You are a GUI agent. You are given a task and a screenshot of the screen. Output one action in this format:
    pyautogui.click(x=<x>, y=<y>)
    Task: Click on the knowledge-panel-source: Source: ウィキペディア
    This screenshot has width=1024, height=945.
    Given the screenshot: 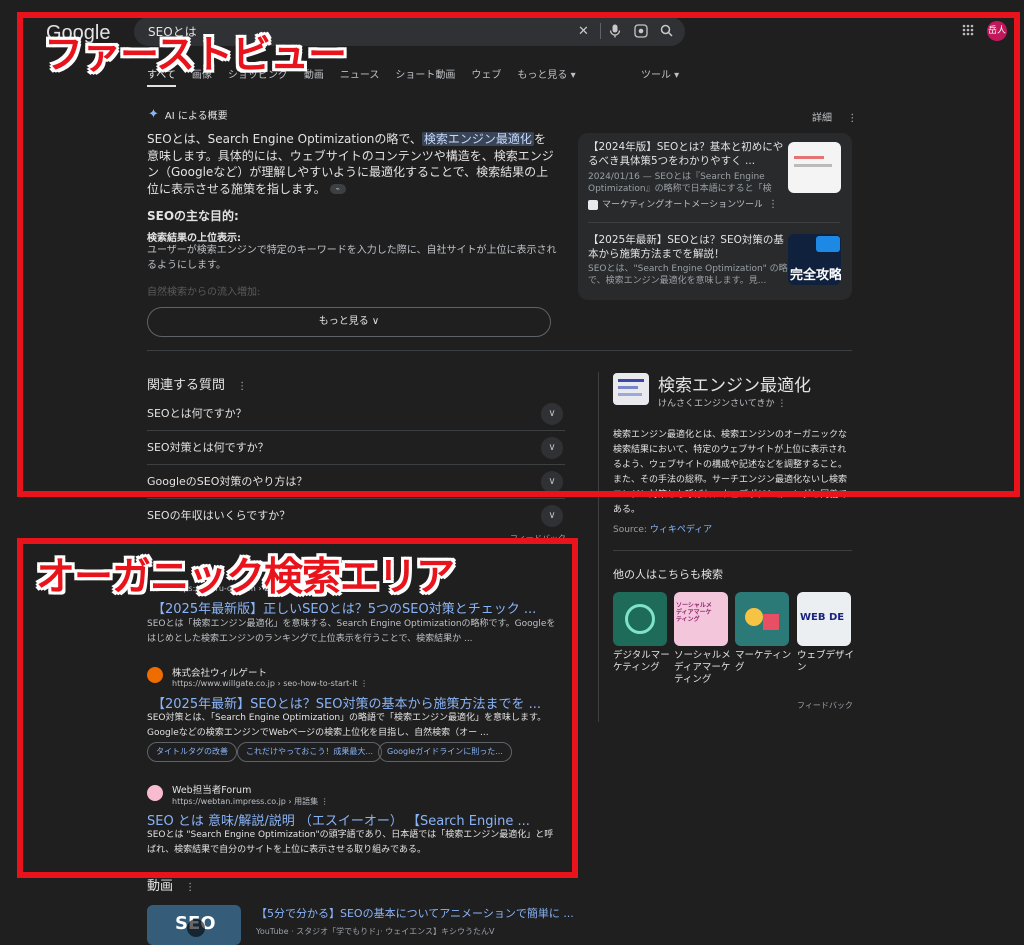 What is the action you would take?
    pyautogui.click(x=662, y=528)
    